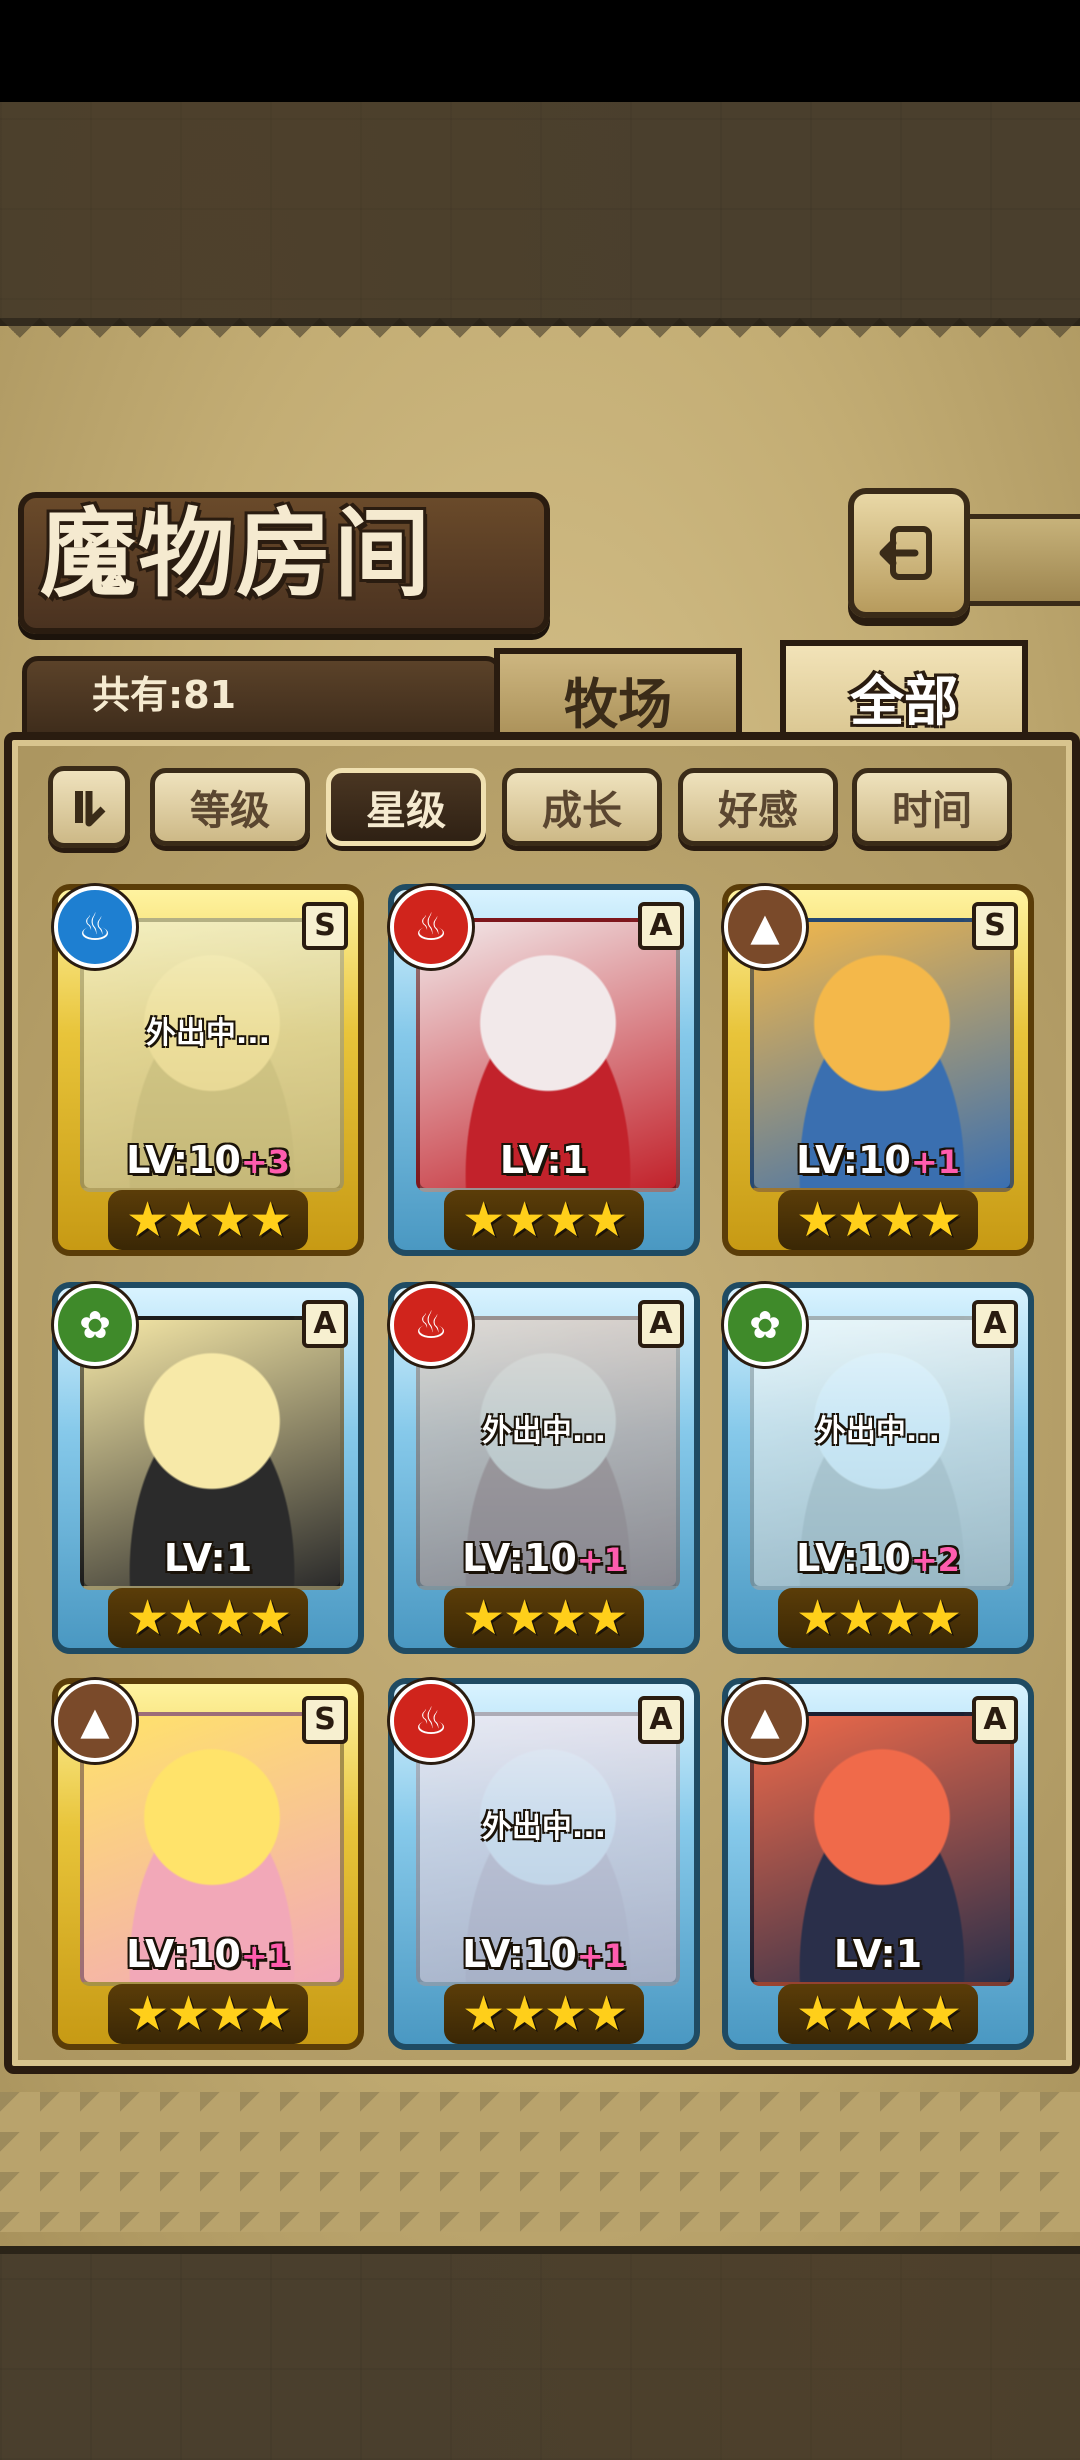 This screenshot has height=2460, width=1080. I want to click on back-button, so click(909, 553).